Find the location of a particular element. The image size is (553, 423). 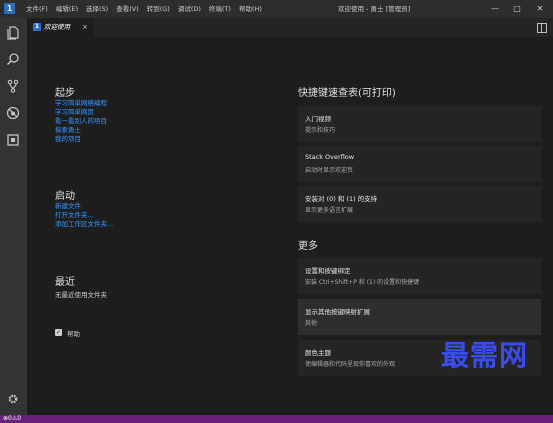

new-file-link: 新建文件 is located at coordinates (68, 206).